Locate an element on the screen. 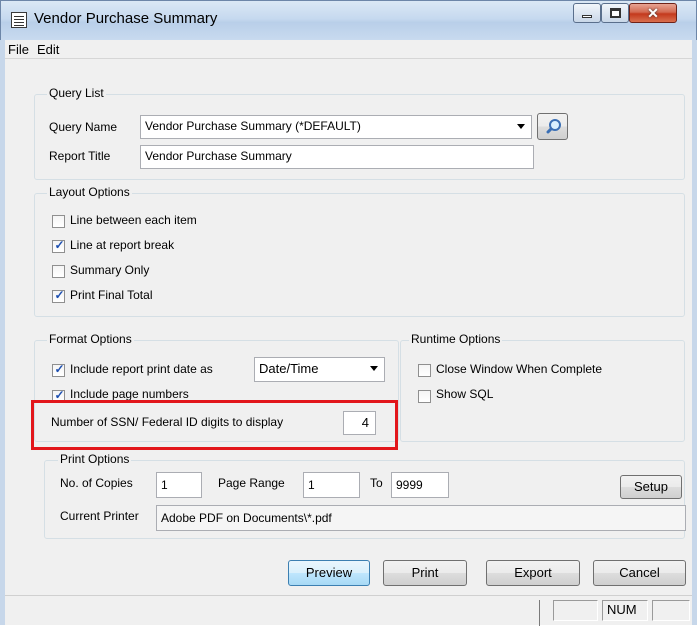 The image size is (697, 626). maximize-button is located at coordinates (615, 13).